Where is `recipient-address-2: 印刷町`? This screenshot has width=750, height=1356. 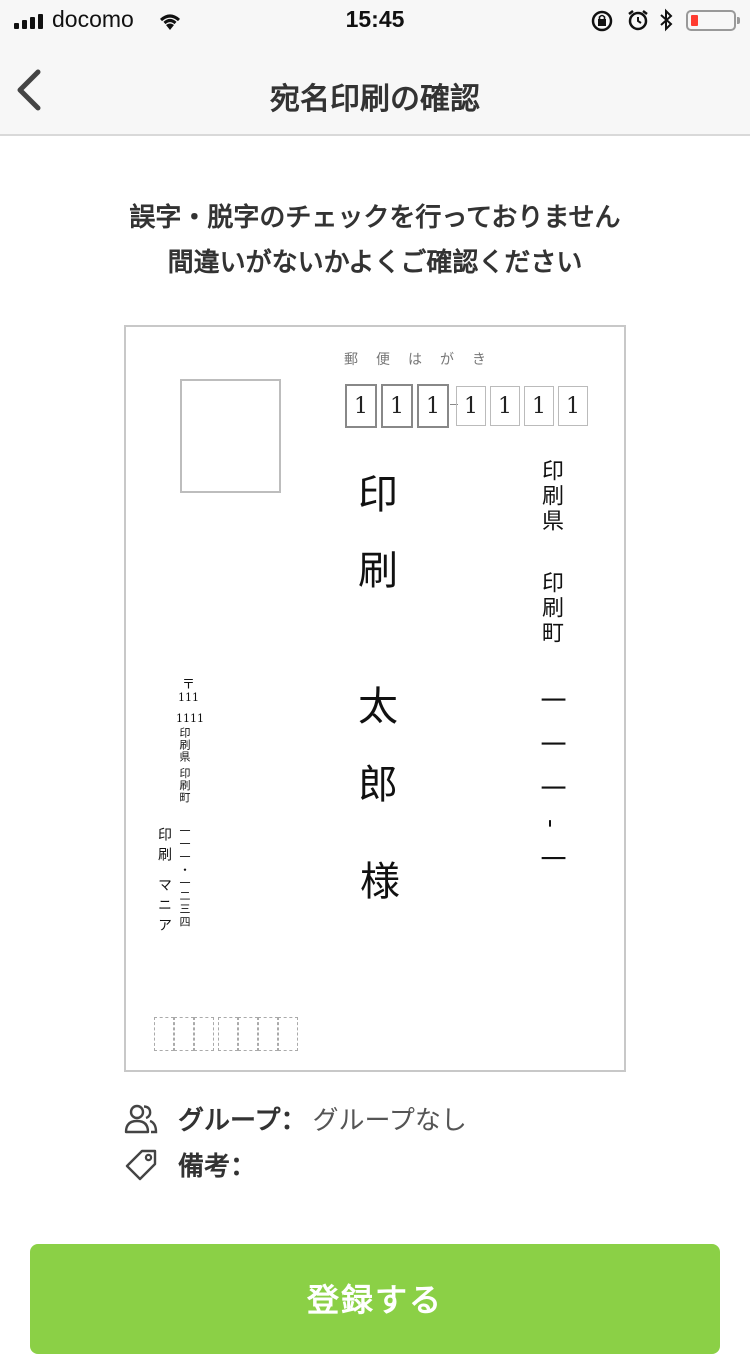
recipient-address-2: 印刷町 is located at coordinates (550, 608).